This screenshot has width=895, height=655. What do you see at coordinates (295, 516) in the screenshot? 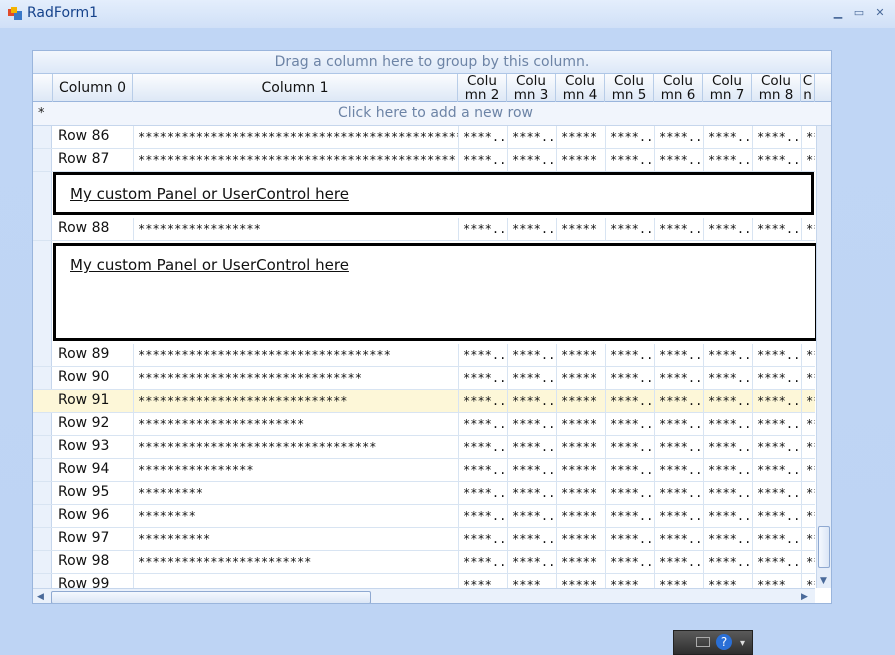
I see `table-cell: ********` at bounding box center [295, 516].